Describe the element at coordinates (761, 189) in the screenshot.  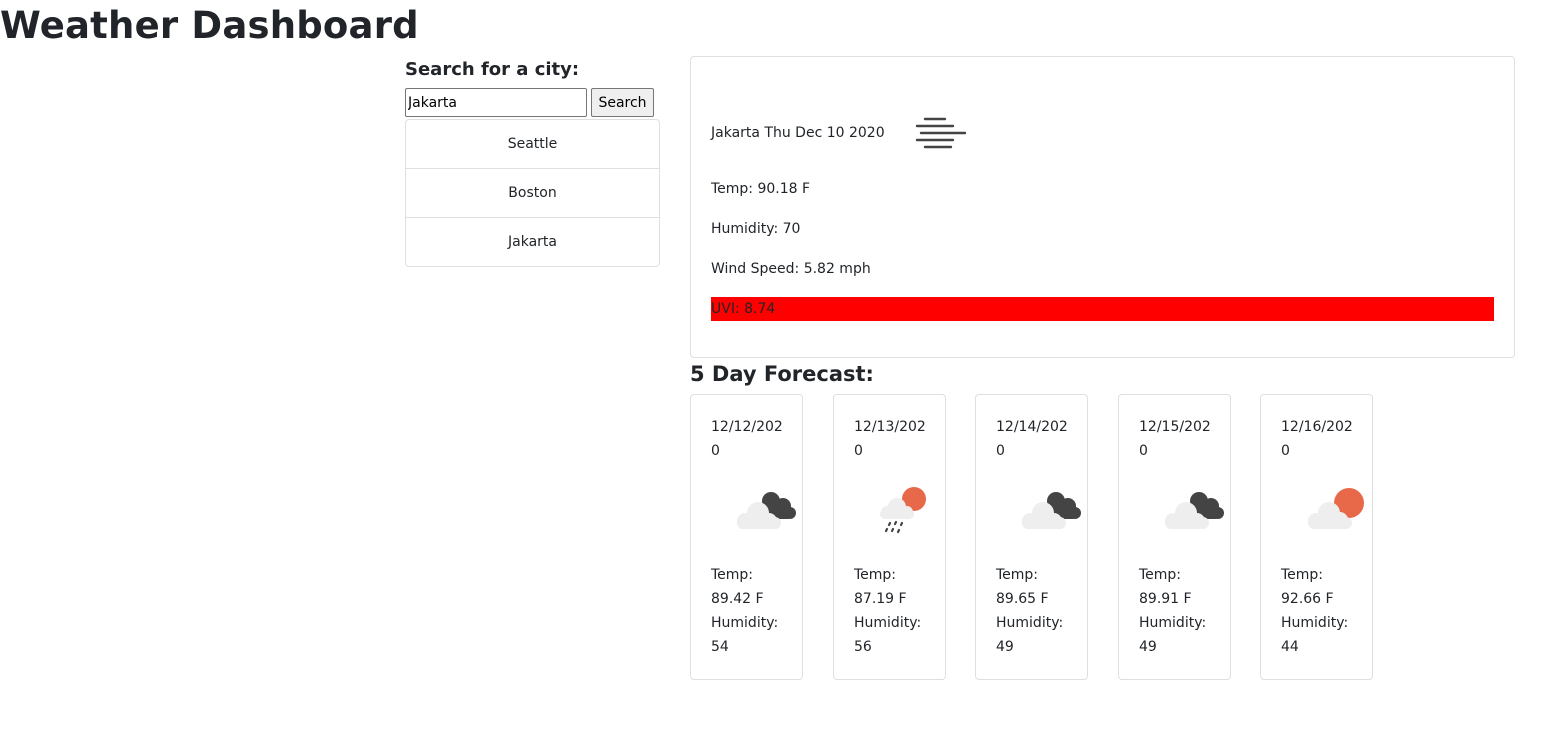
I see `current-temp: Temp: 90.18 F` at that location.